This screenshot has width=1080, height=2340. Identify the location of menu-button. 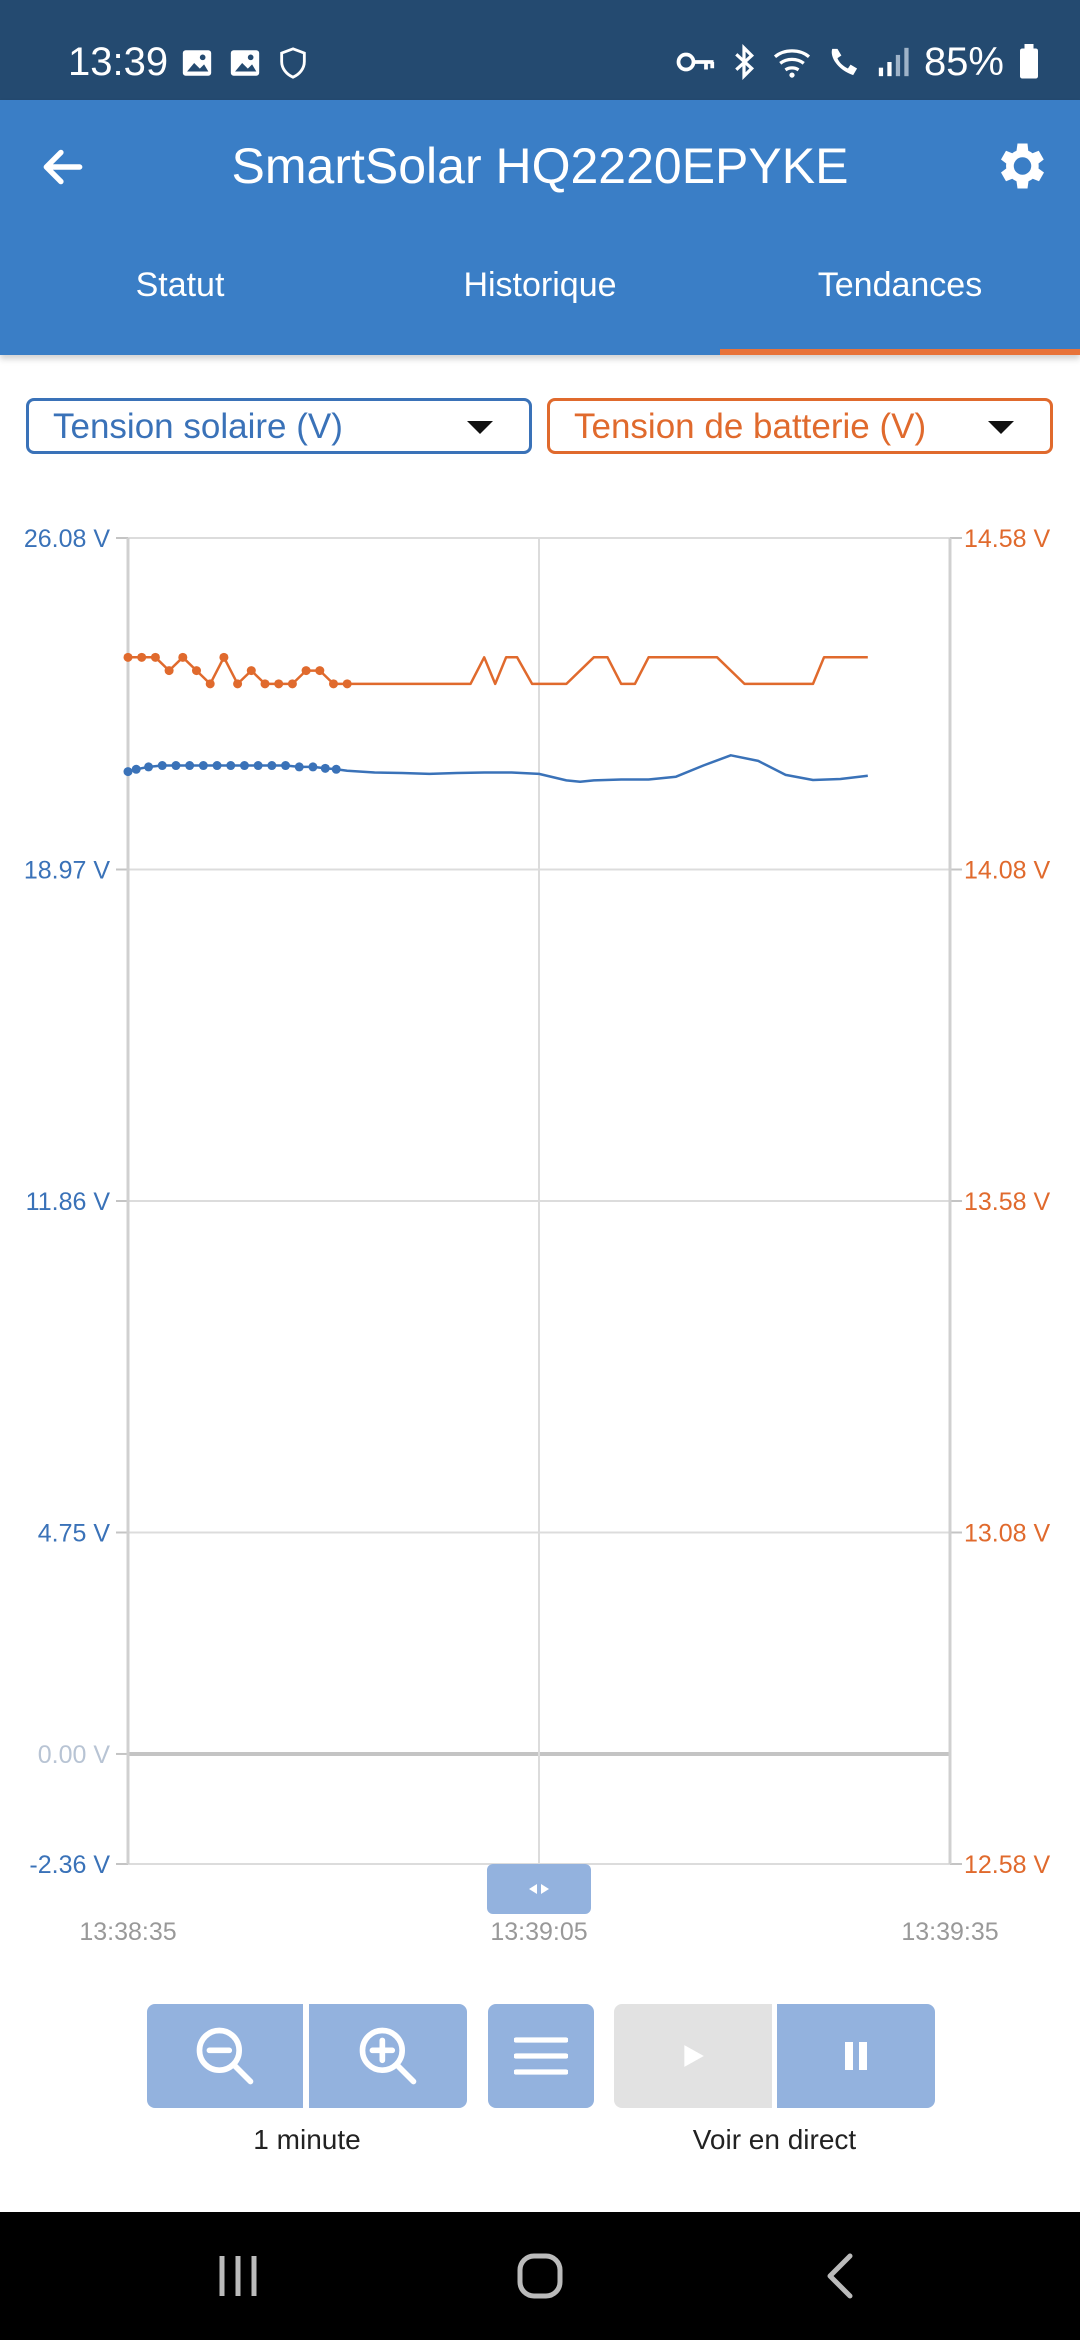
(541, 2056).